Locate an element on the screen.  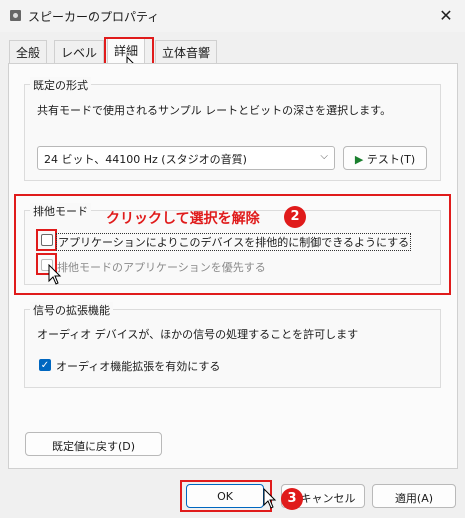
step-badge-2: 2 is located at coordinates (295, 217).